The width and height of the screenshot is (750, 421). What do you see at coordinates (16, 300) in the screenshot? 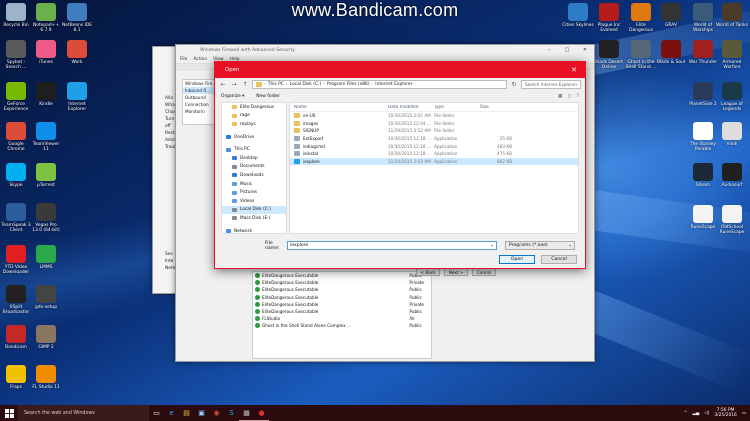
I see `desktop-icon: XSplit Broadcaster` at bounding box center [16, 300].